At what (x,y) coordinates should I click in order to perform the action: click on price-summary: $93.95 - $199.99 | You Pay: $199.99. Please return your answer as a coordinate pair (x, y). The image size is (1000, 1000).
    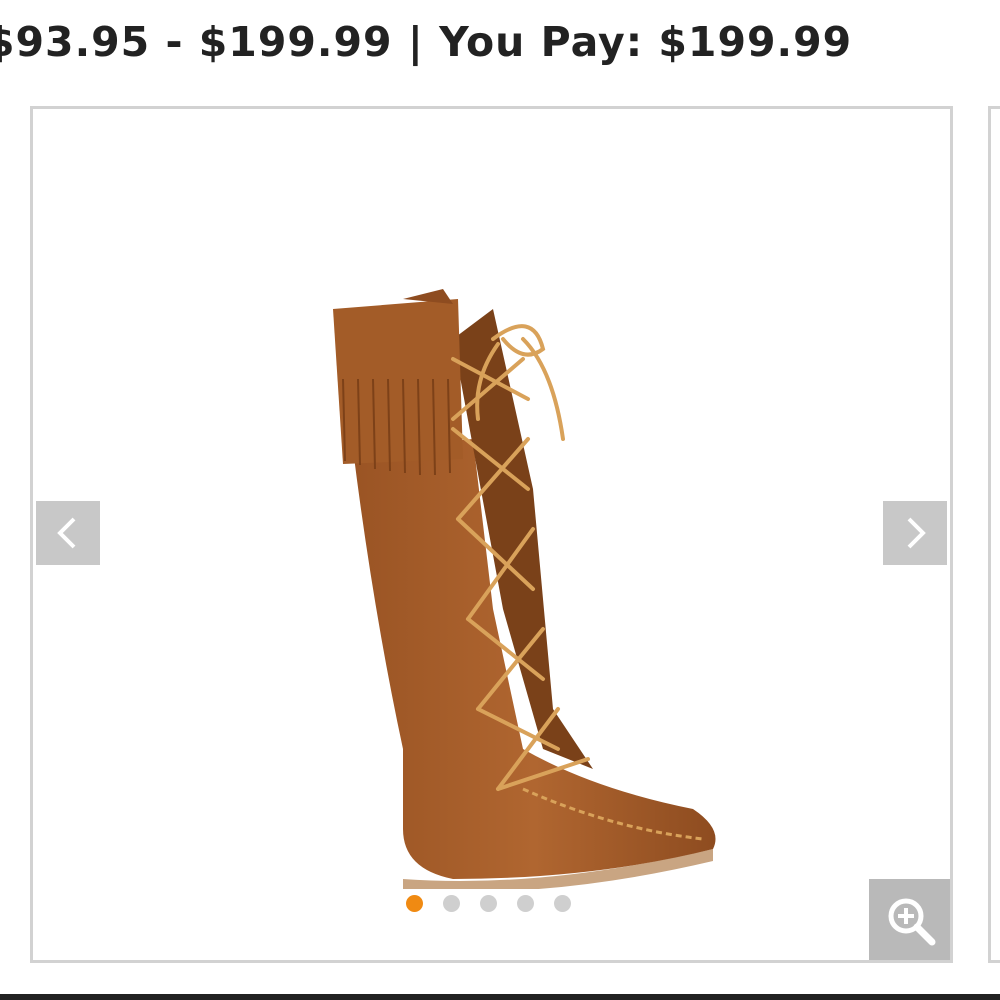
    Looking at the image, I should click on (426, 42).